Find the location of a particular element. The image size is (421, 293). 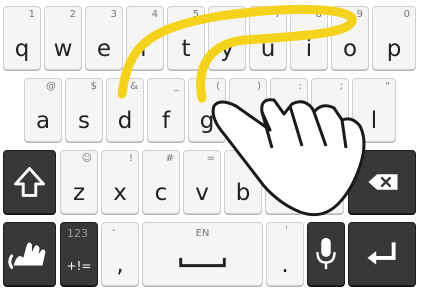

key-m: ? m is located at coordinates (325, 182).